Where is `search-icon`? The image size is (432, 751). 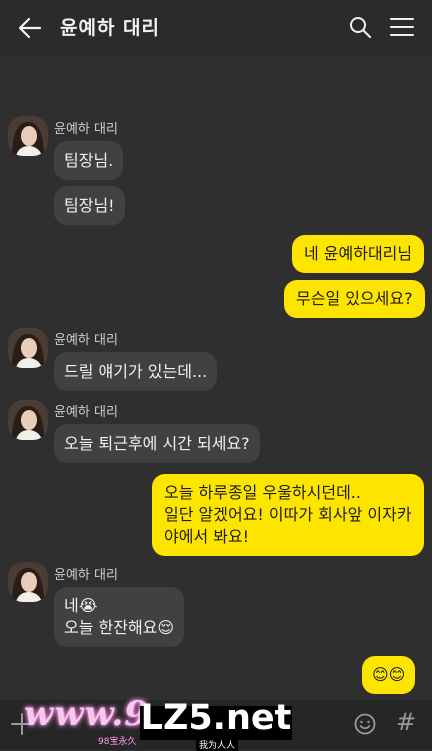 search-icon is located at coordinates (360, 27).